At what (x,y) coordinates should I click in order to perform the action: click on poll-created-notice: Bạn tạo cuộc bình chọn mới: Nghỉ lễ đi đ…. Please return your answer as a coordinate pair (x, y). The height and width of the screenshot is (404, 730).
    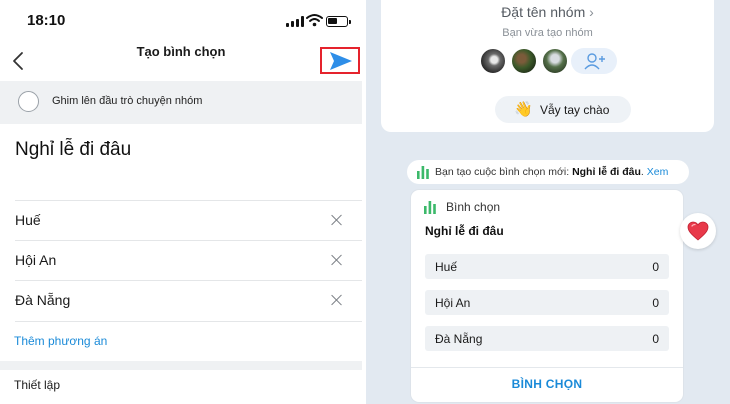
    Looking at the image, I should click on (548, 172).